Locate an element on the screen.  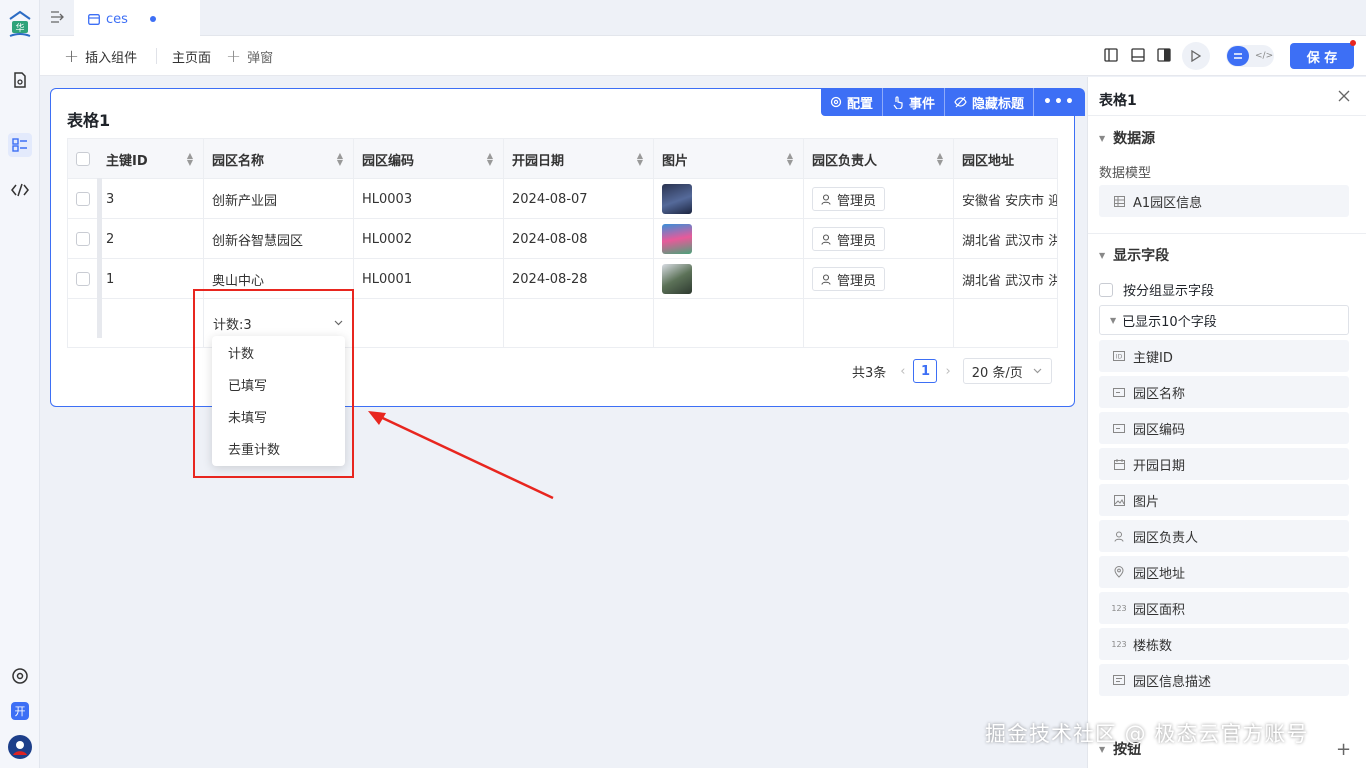
popup-label: 弹窗 is located at coordinates (260, 58).